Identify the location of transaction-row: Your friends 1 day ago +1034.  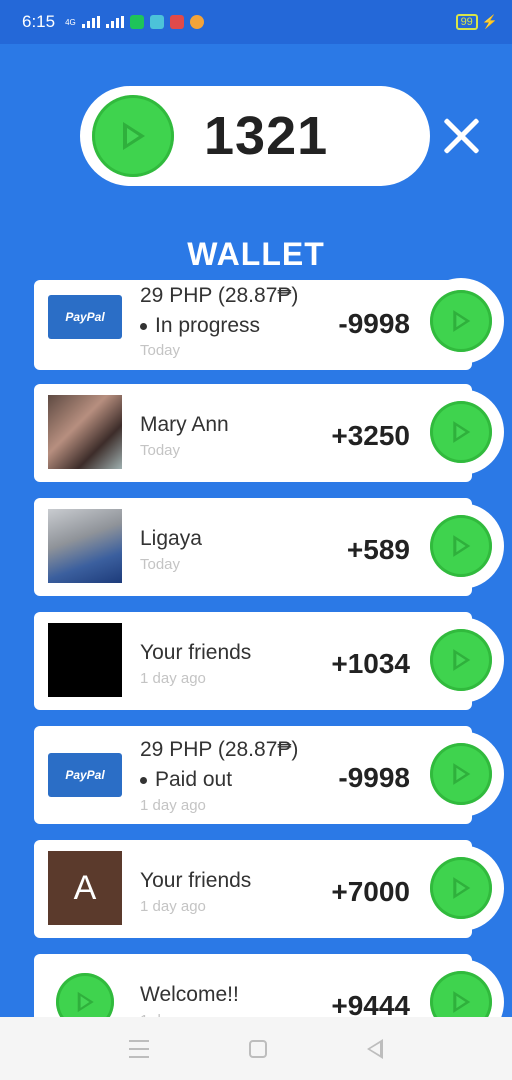
(269, 661).